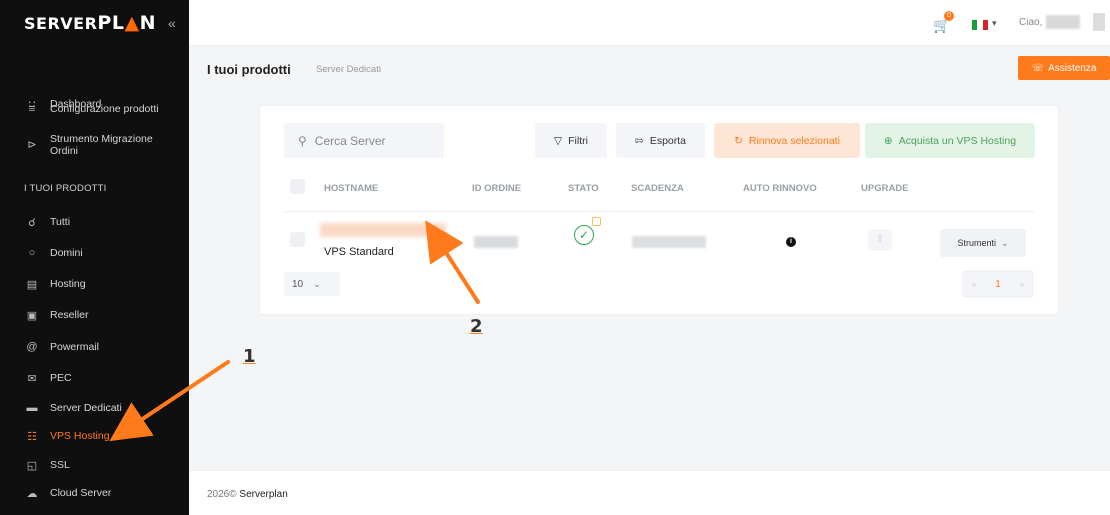 Image resolution: width=1110 pixels, height=515 pixels. What do you see at coordinates (312, 284) in the screenshot?
I see `page-size-select: 10 ⌄` at bounding box center [312, 284].